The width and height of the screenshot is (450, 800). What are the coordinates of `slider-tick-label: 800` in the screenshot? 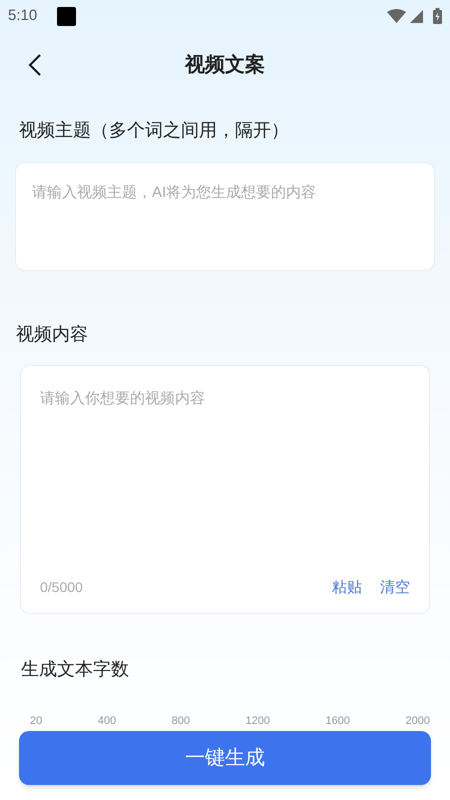 It's located at (181, 721).